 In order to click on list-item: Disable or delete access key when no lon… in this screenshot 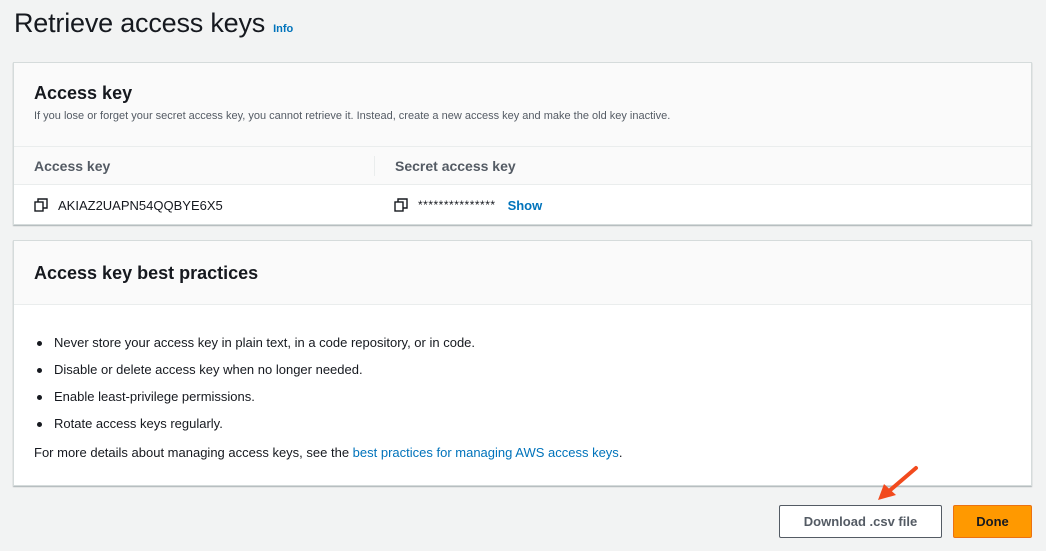, I will do `click(522, 369)`.